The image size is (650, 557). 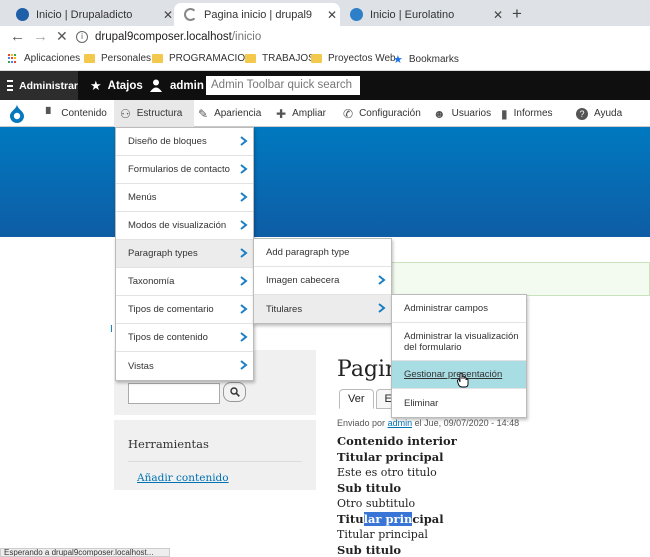 What do you see at coordinates (608, 113) in the screenshot?
I see `tray-label: Ayuda` at bounding box center [608, 113].